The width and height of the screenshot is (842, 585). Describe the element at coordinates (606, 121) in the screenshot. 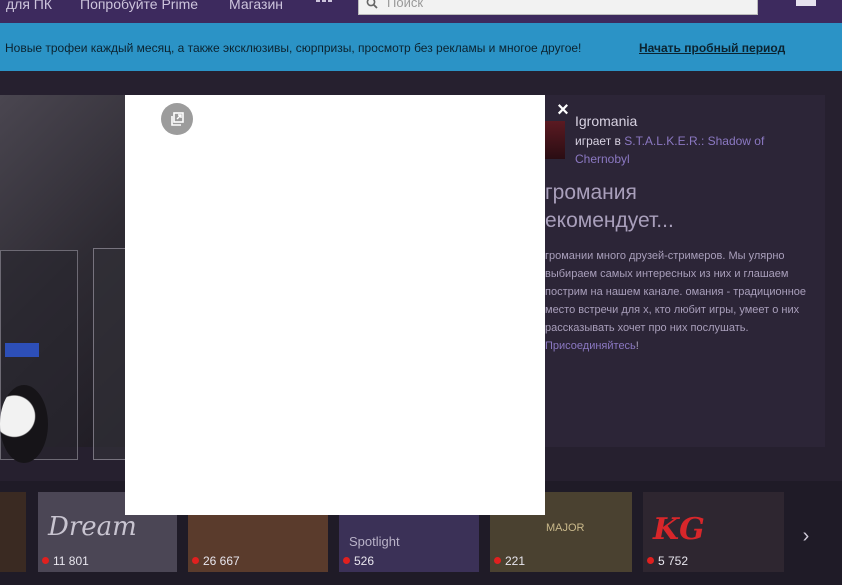

I see `channel-name: Igromania` at that location.